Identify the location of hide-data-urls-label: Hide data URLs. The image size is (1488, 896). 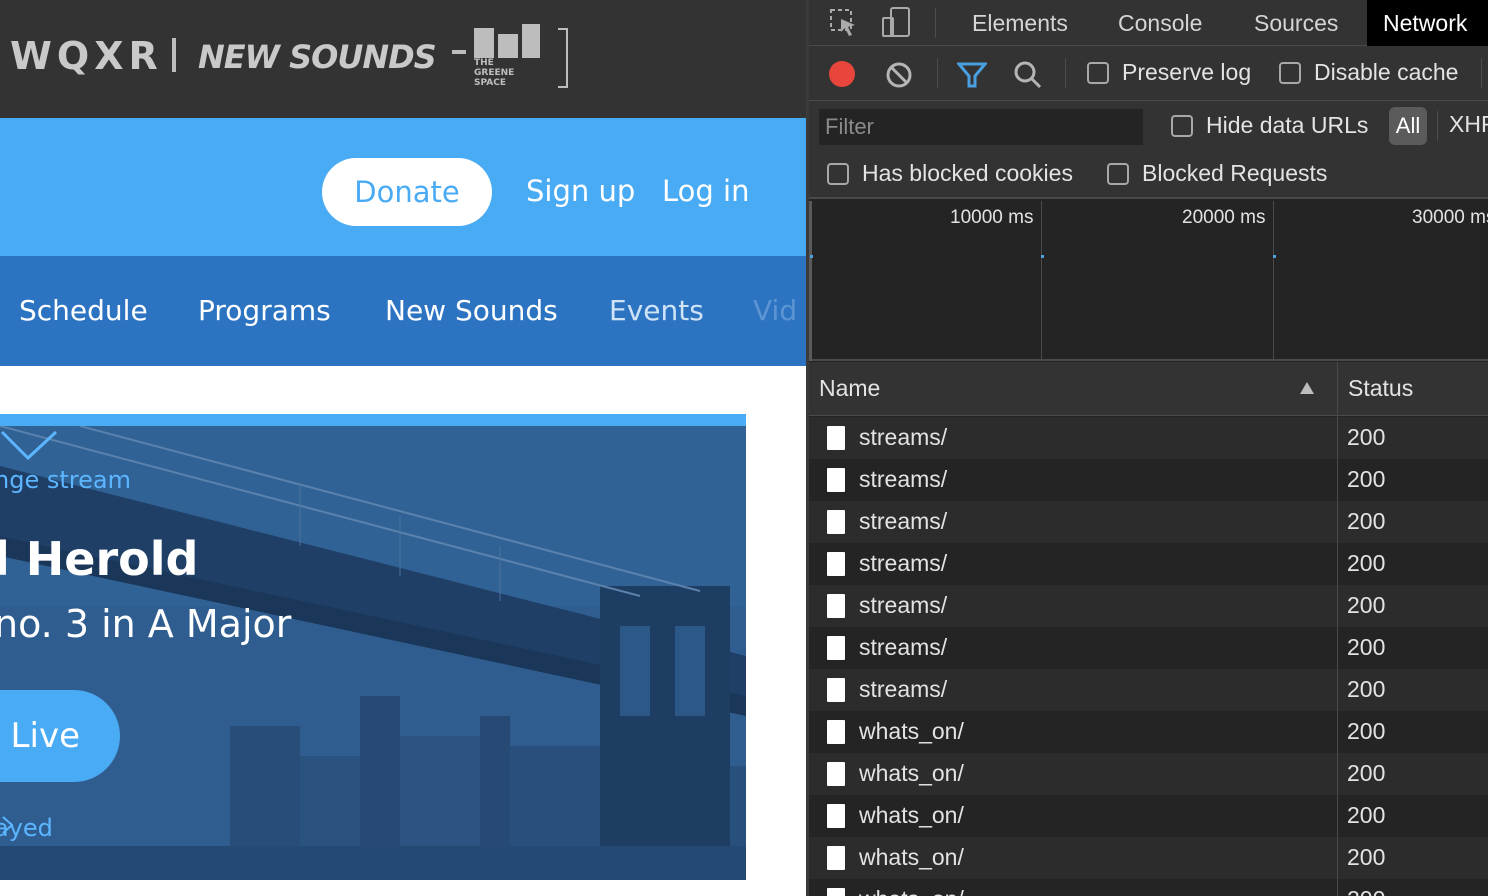
(1287, 125).